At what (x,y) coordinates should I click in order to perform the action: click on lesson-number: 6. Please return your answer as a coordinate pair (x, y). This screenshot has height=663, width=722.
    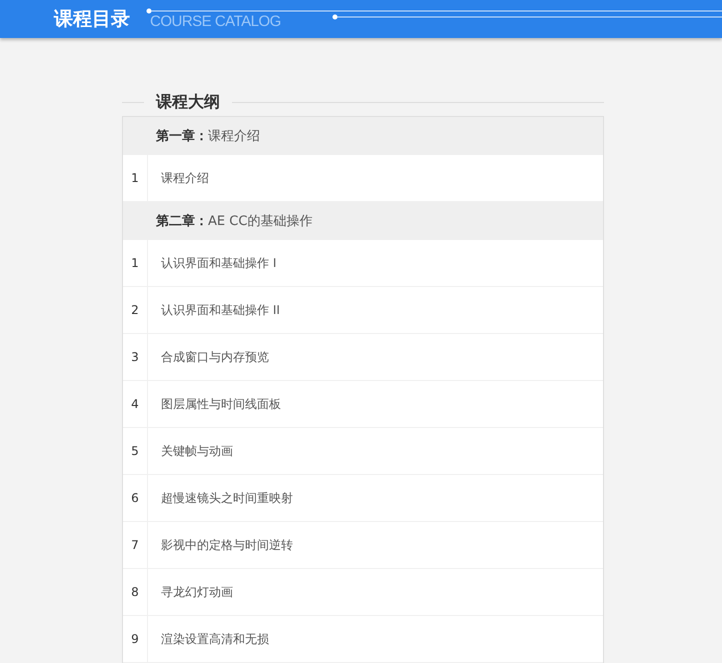
    Looking at the image, I should click on (135, 498).